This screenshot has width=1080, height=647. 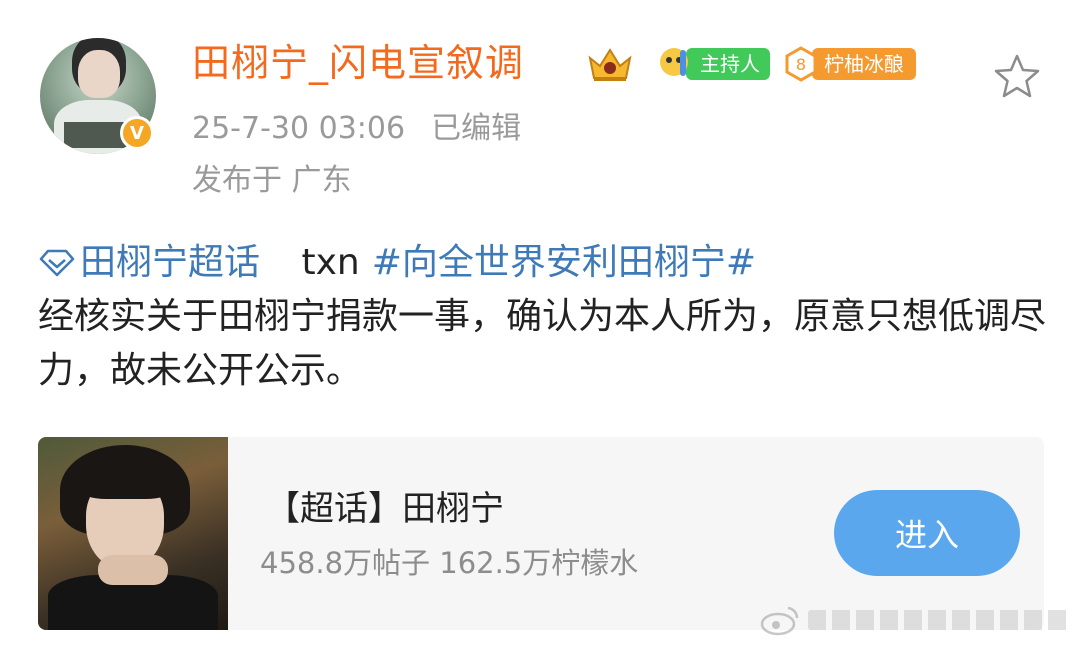 I want to click on supertopic-link: 田栩宁超话, so click(x=154, y=262).